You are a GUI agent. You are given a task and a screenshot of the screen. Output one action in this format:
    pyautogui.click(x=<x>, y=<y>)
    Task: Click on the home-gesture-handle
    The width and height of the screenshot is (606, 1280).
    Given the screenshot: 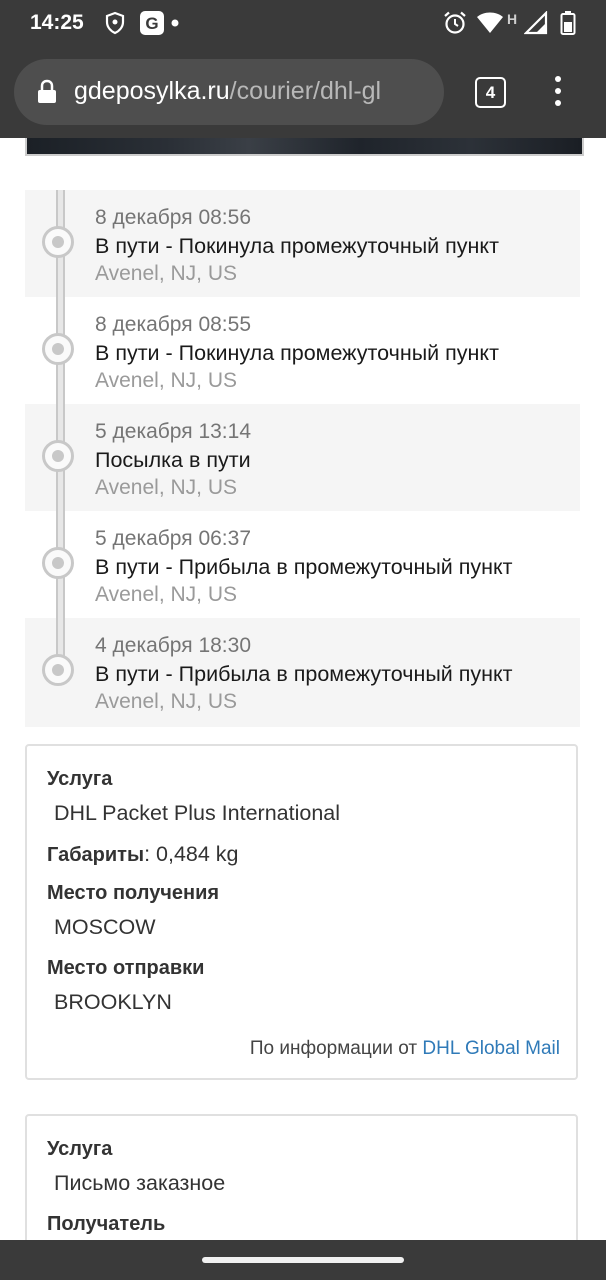 What is the action you would take?
    pyautogui.click(x=303, y=1260)
    